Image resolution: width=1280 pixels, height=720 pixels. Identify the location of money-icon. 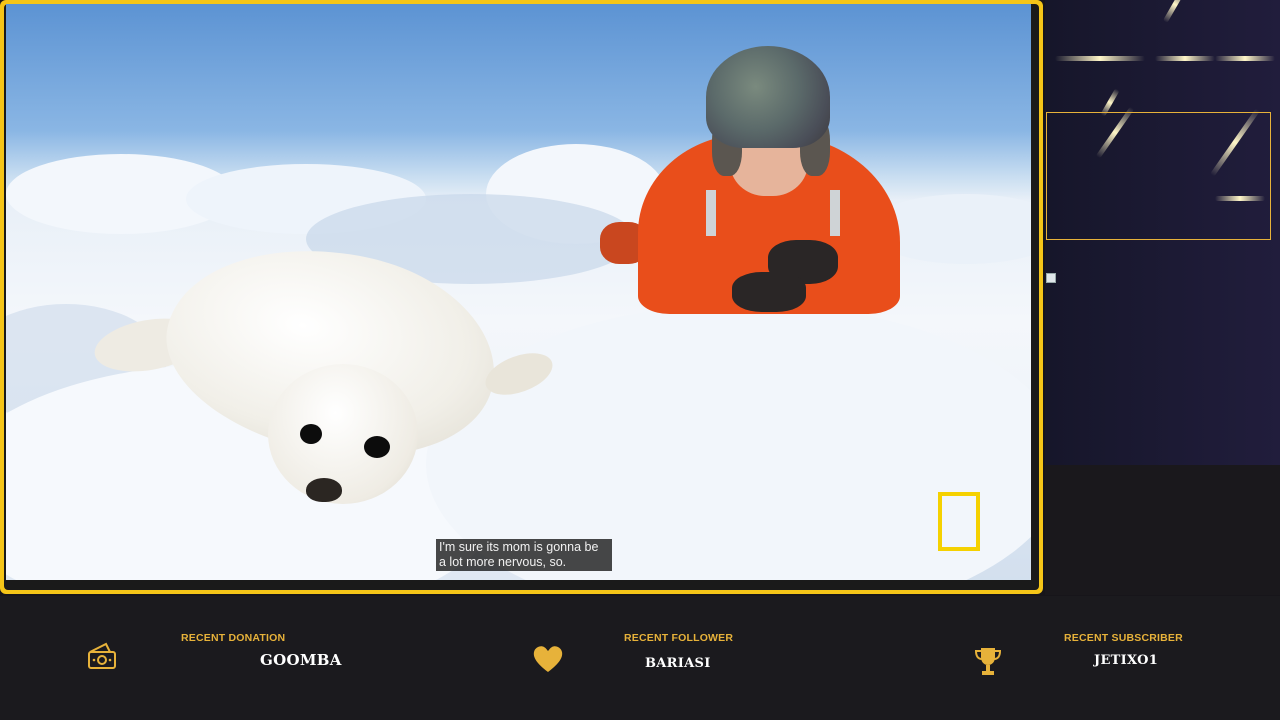
(102, 655).